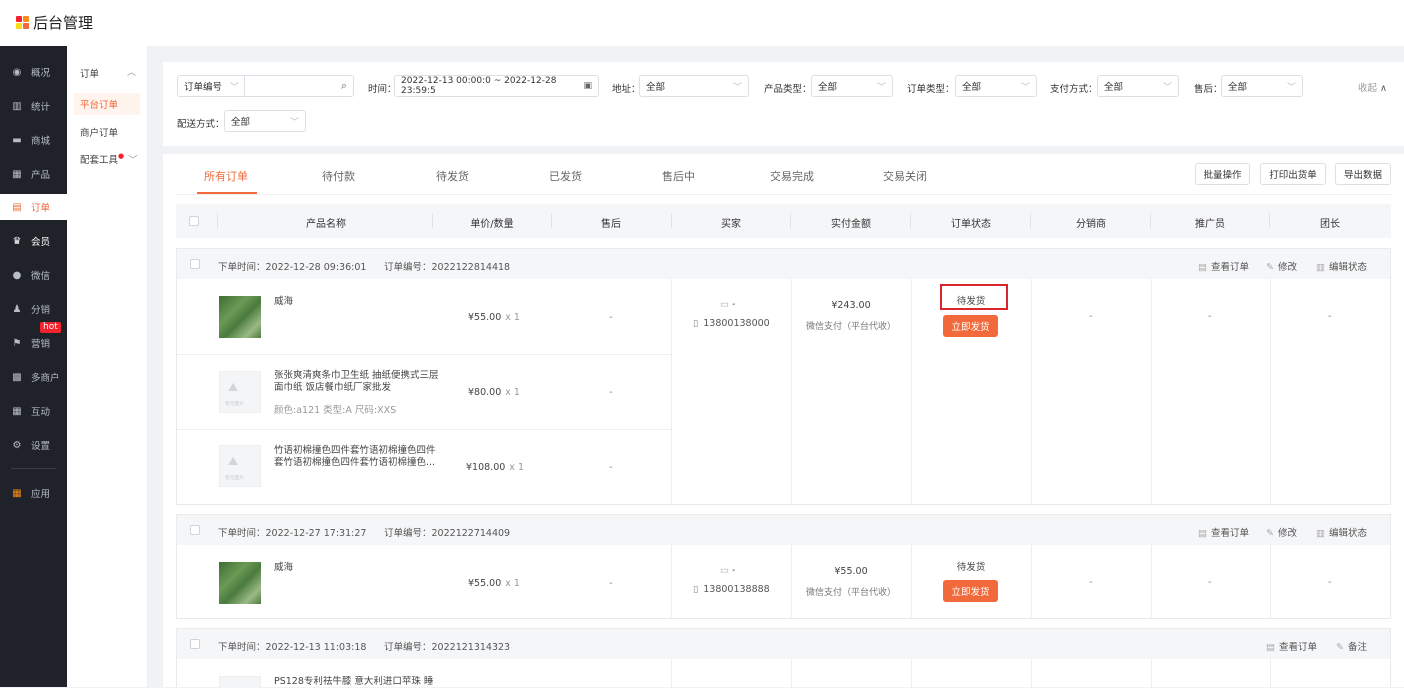 The width and height of the screenshot is (1404, 688). What do you see at coordinates (17, 72) in the screenshot?
I see `dashboard-icon: ◉` at bounding box center [17, 72].